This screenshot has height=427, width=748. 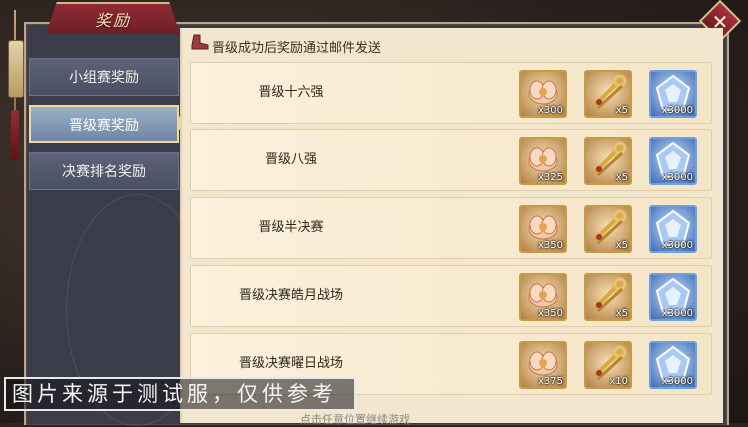 I want to click on tab-promotion-rewards: 晋级赛奖励, so click(x=104, y=124).